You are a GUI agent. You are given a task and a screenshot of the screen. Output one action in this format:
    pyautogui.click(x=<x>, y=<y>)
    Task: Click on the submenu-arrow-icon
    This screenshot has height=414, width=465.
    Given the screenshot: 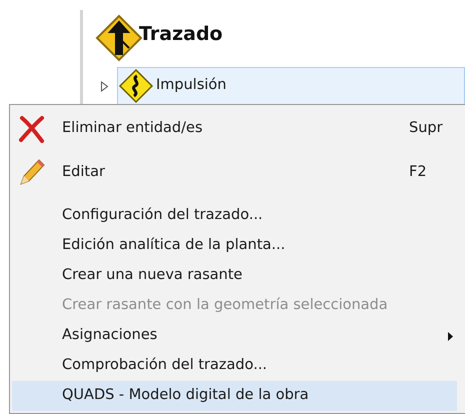 What is the action you would take?
    pyautogui.click(x=450, y=336)
    